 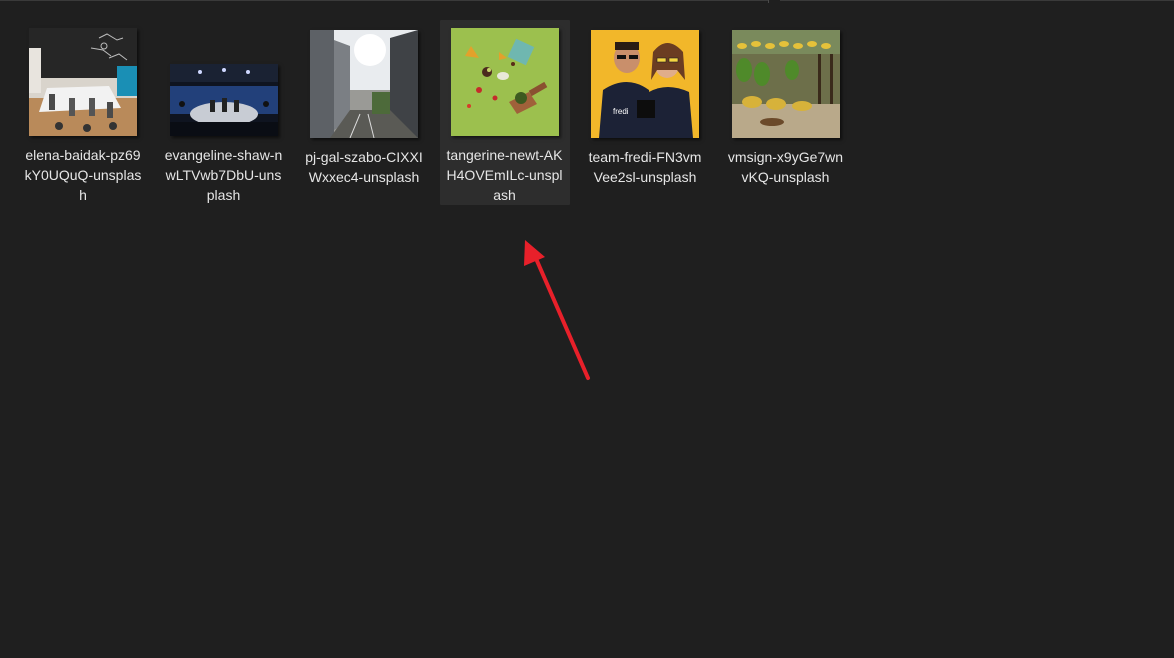 I want to click on floating-food-green-thumbnail, so click(x=504, y=82).